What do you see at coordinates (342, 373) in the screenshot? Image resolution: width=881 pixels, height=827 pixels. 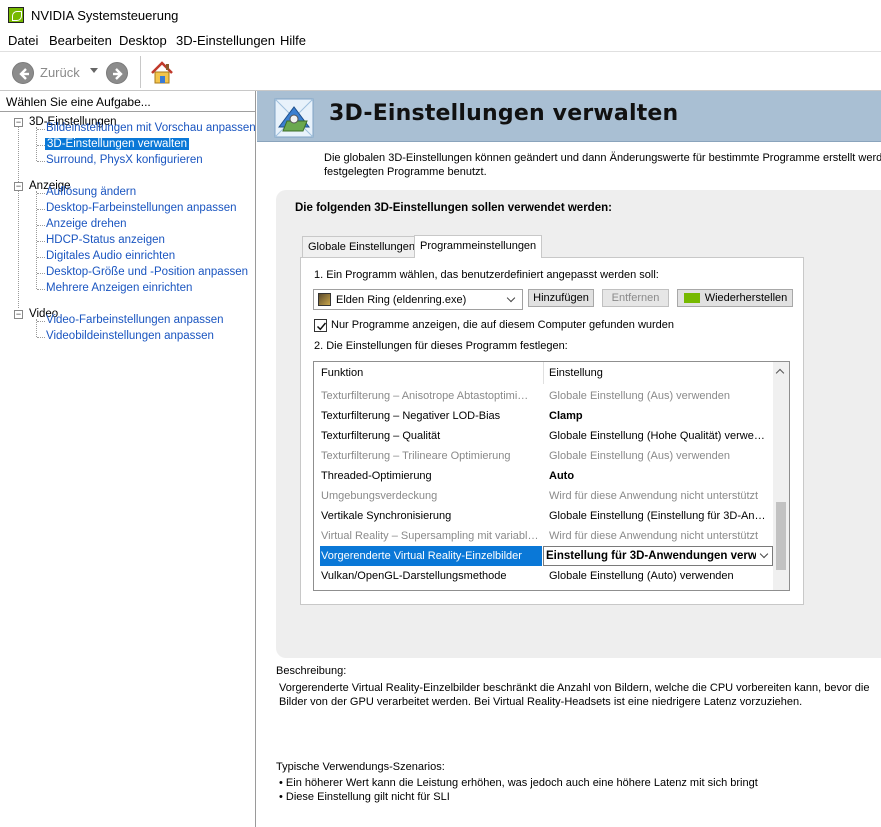 I see `header-funktion: Funktion` at bounding box center [342, 373].